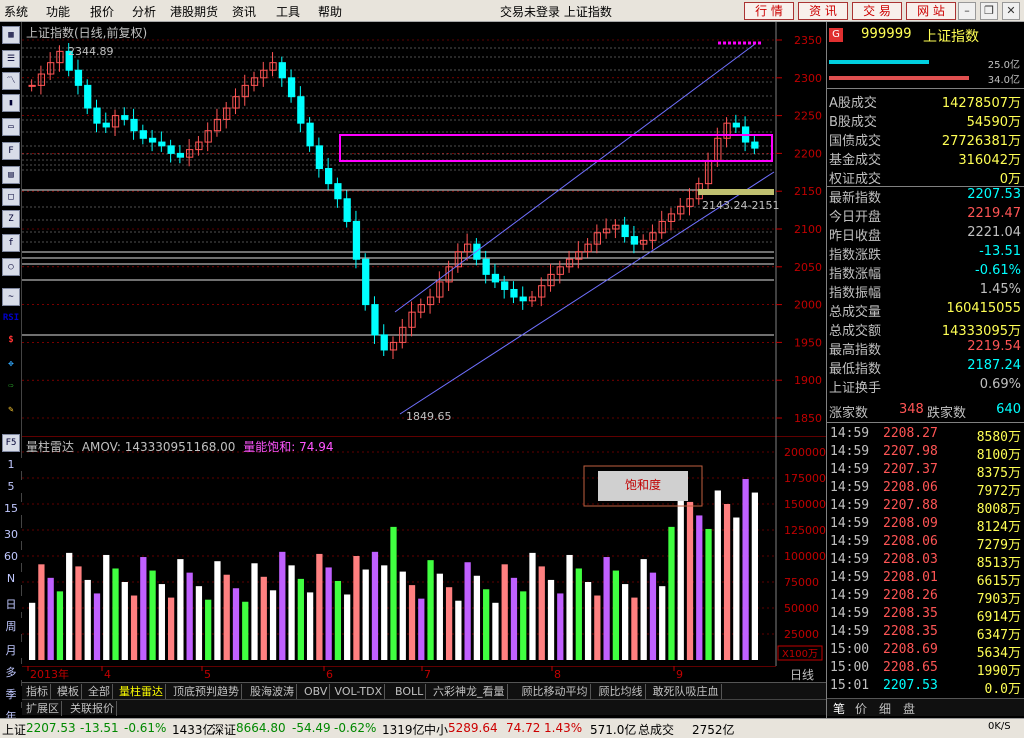 This screenshot has width=1024, height=738. What do you see at coordinates (11, 387) in the screenshot?
I see `export-icon: ⇨` at bounding box center [11, 387].